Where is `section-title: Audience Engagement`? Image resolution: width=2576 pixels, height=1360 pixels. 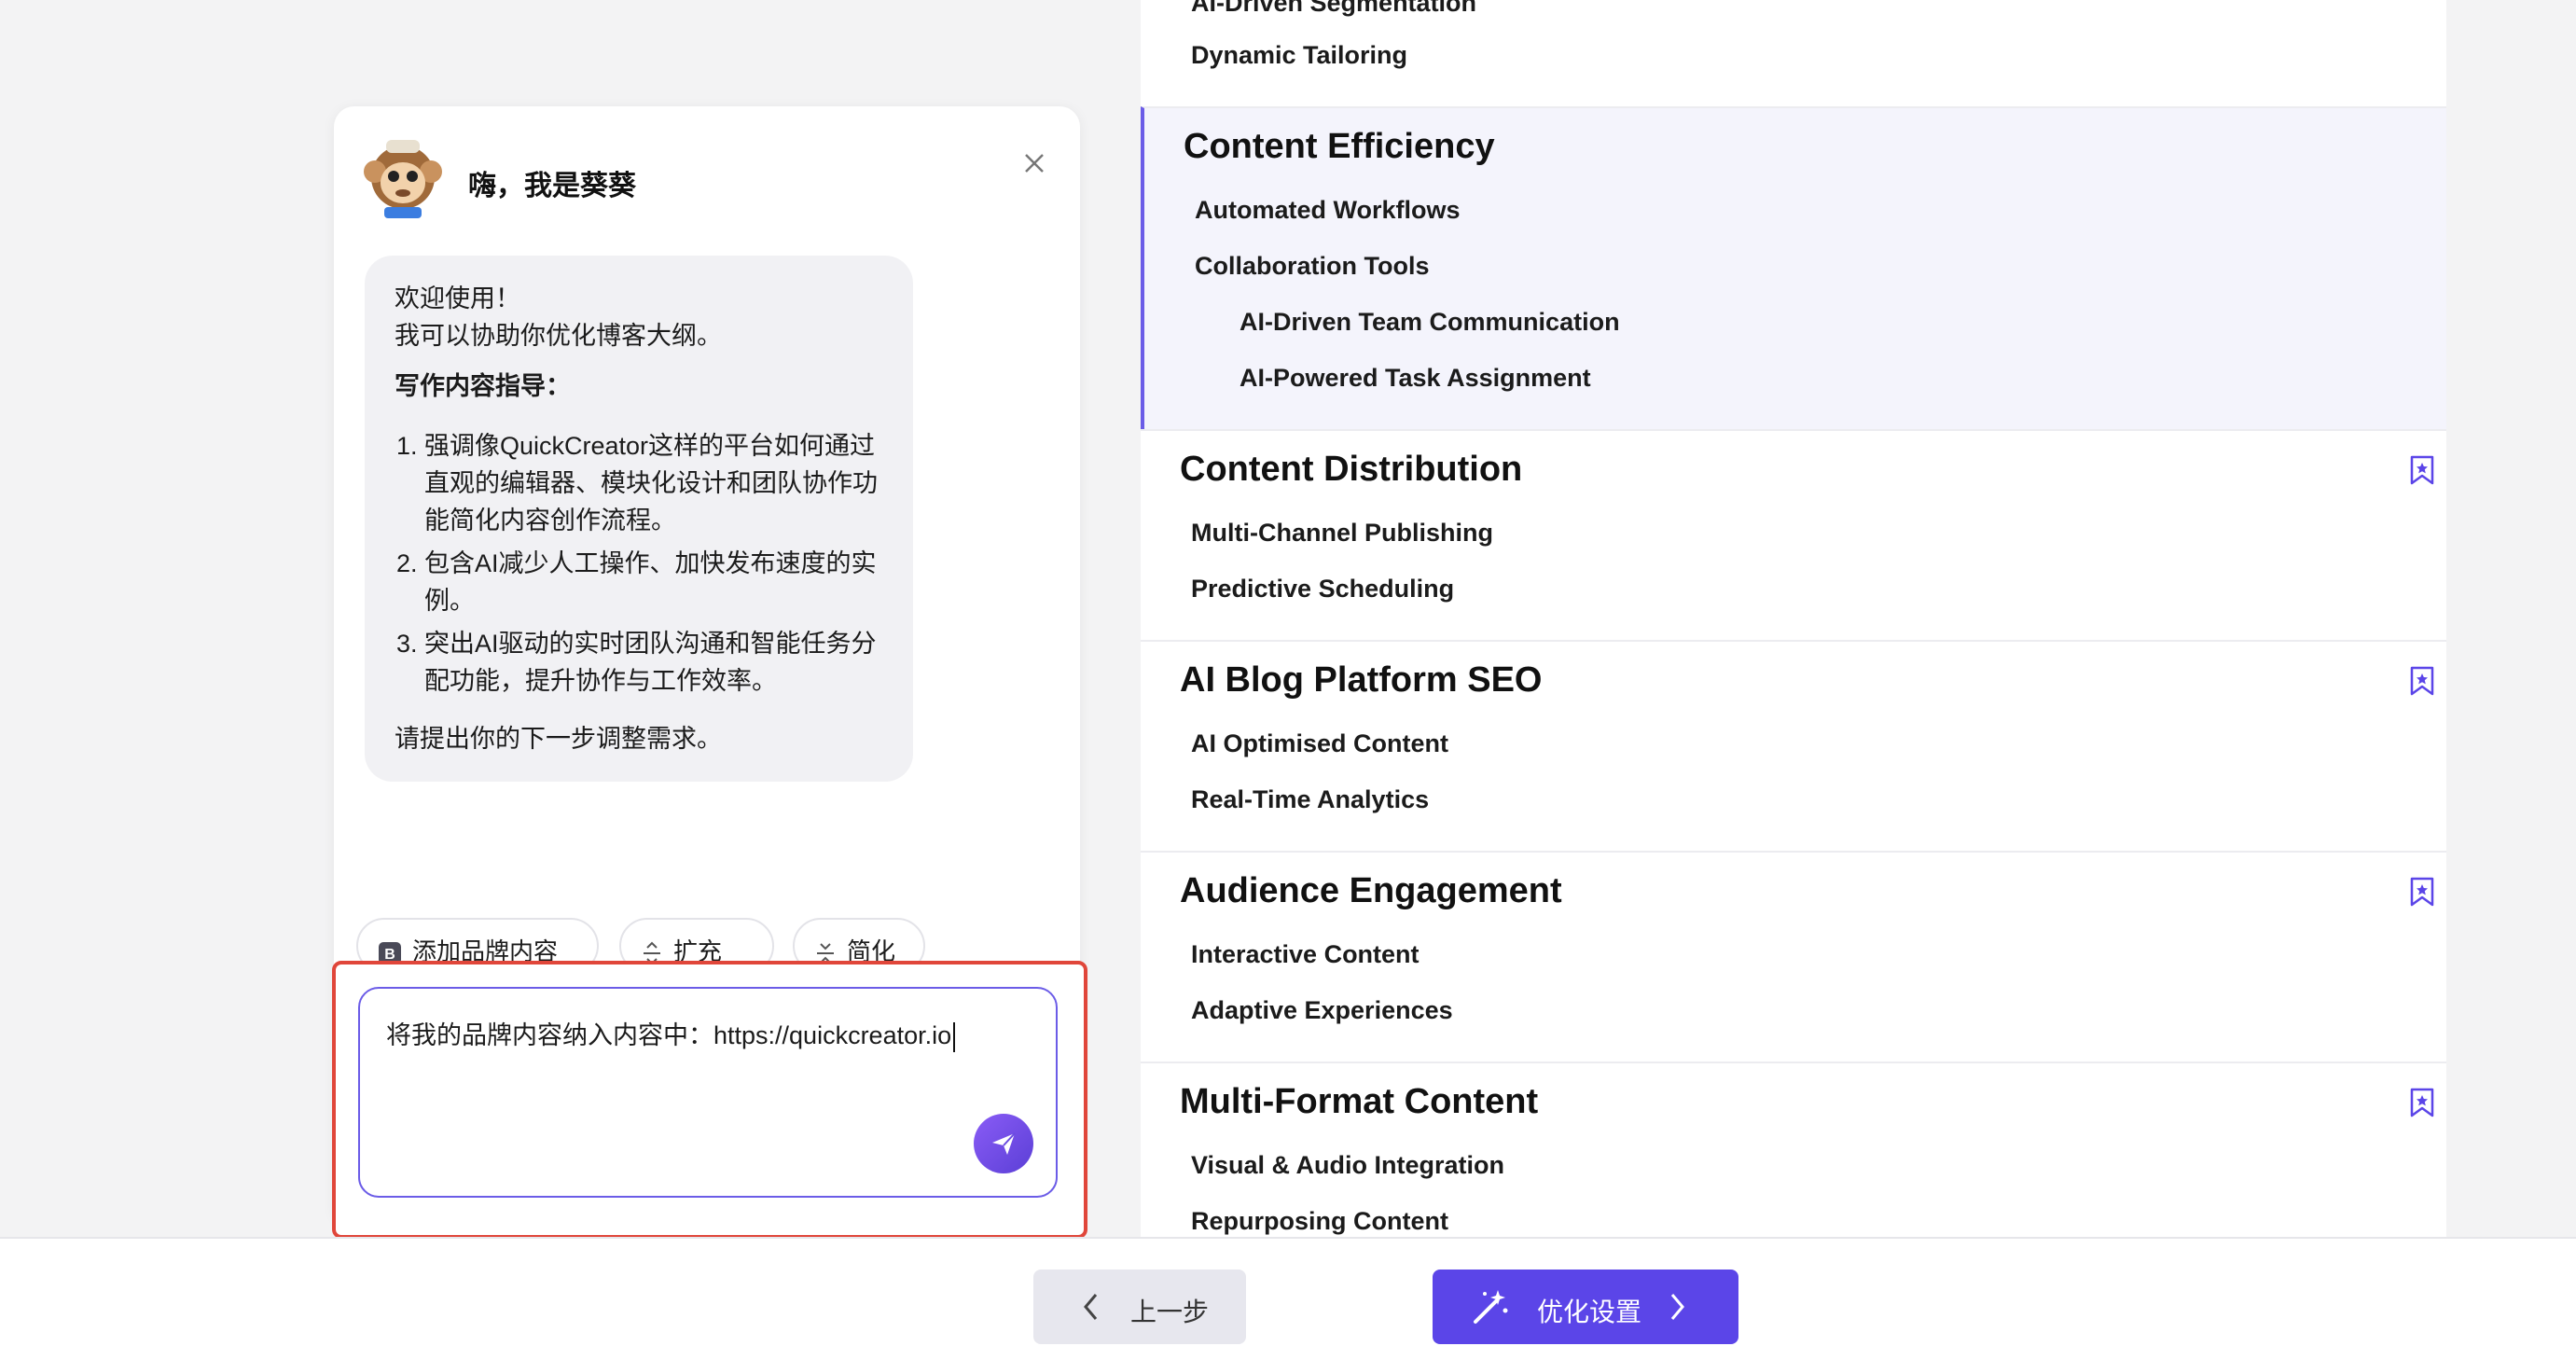
section-title: Audience Engagement is located at coordinates (1371, 890).